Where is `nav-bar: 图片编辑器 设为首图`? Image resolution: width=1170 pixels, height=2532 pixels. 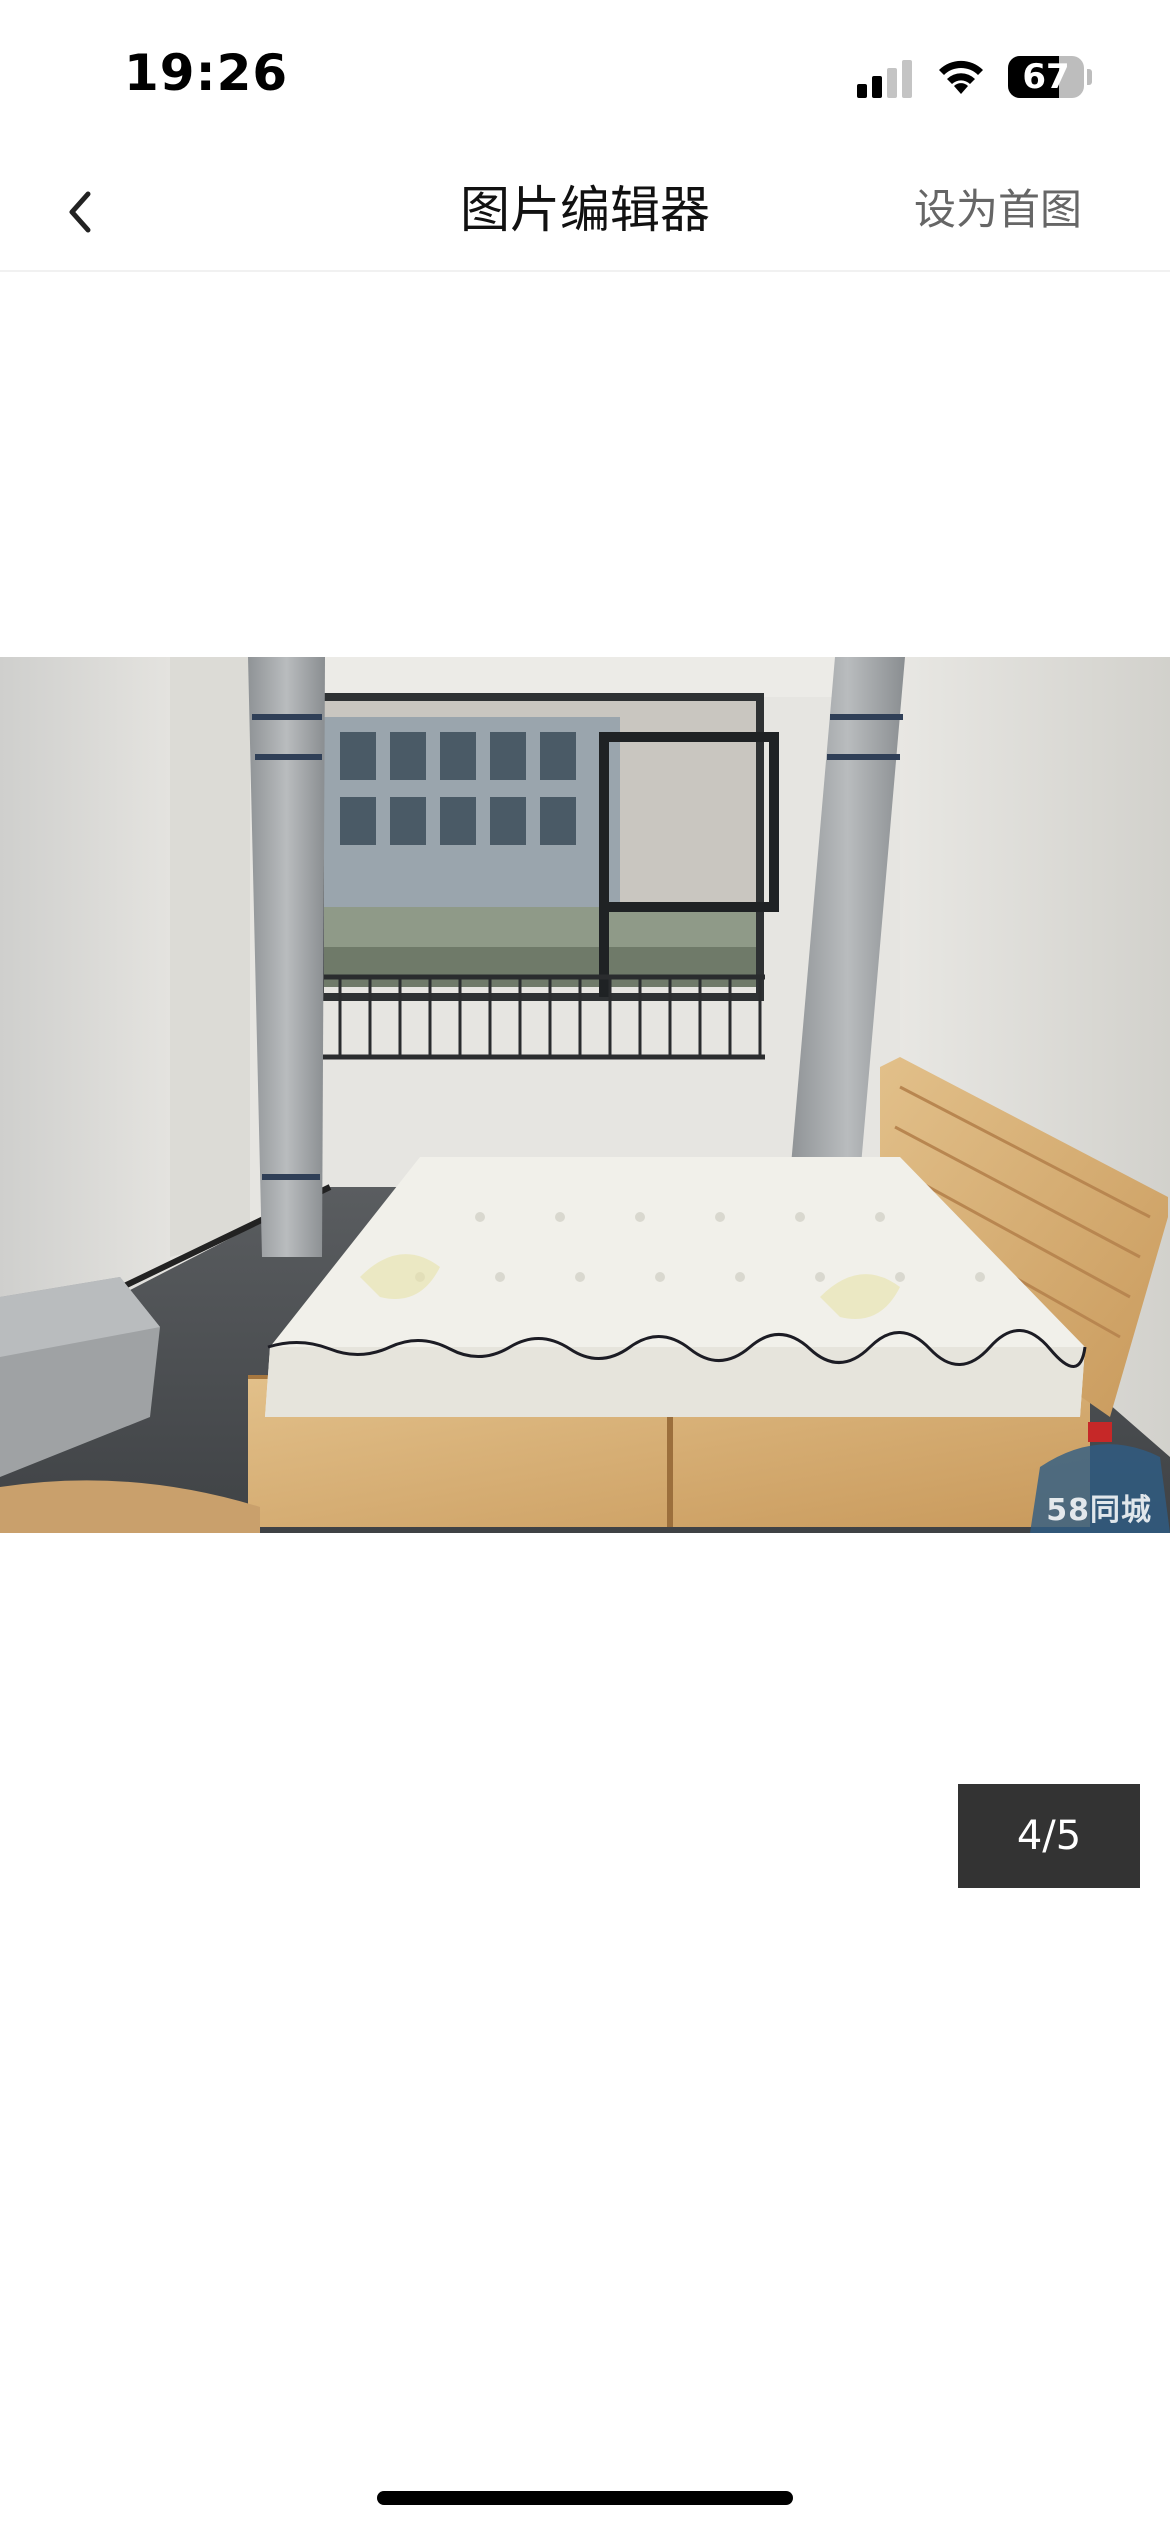
nav-bar: 图片编辑器 设为首图 is located at coordinates (585, 211).